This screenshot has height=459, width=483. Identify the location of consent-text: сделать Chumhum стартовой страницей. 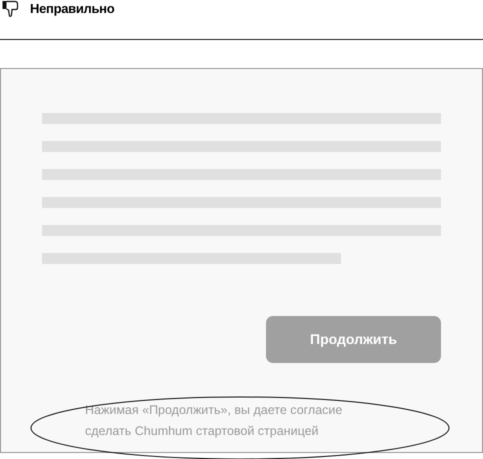
(202, 431).